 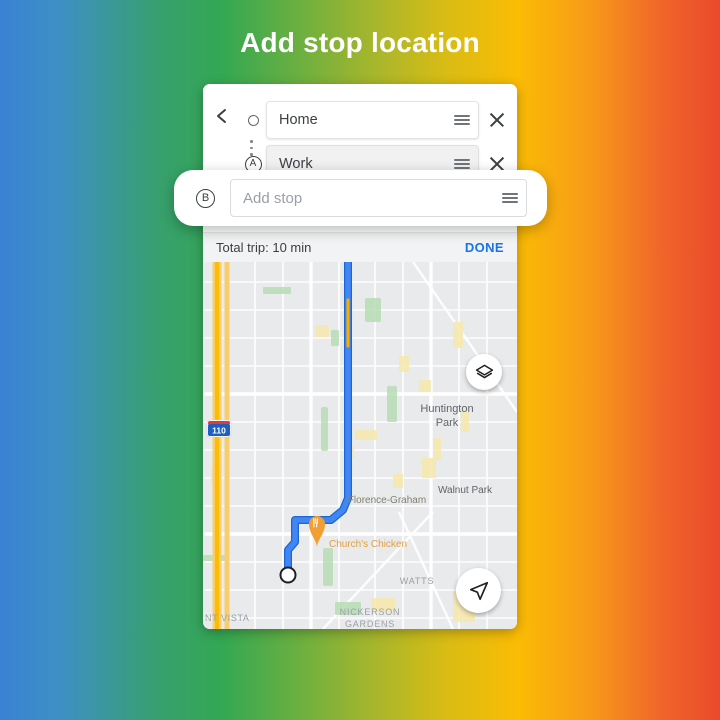 I want to click on my-location-button, so click(x=478, y=590).